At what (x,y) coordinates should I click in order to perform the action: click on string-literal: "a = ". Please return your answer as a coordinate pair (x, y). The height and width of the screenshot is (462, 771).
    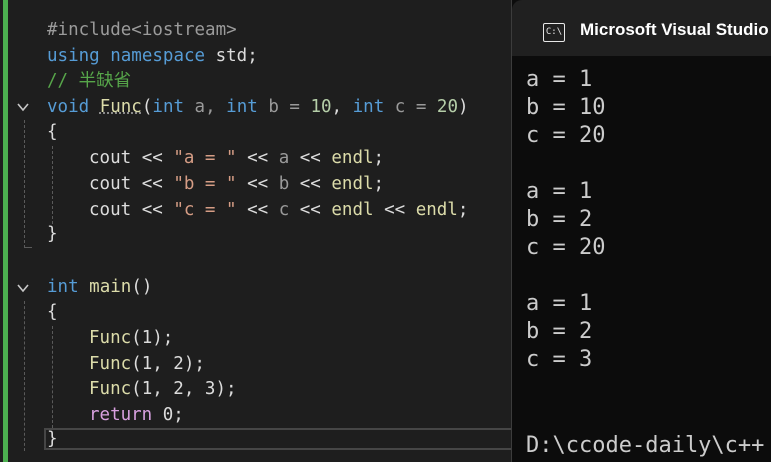
    Looking at the image, I should click on (205, 158).